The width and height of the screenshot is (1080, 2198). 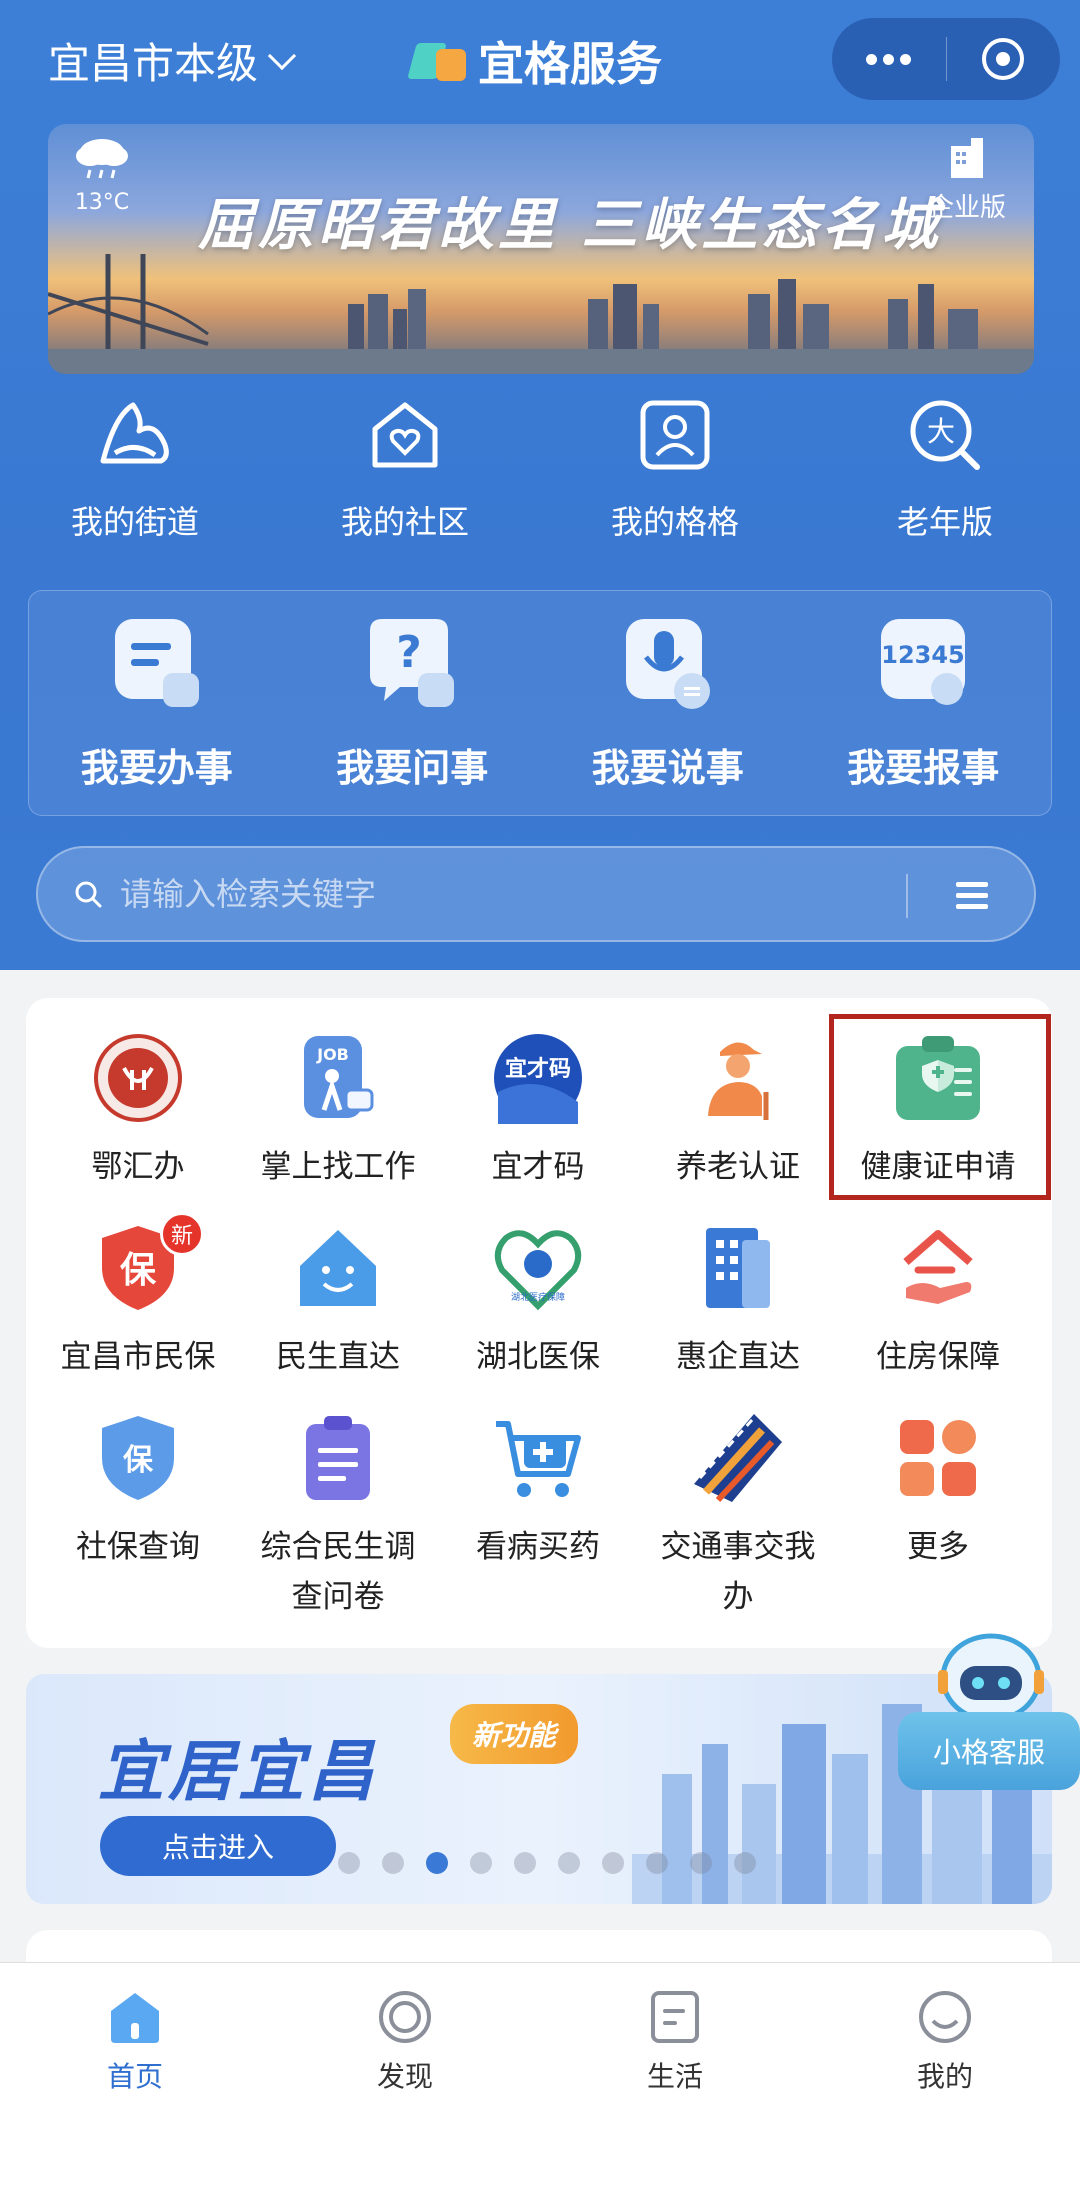 I want to click on more-dots-icon, so click(x=889, y=59).